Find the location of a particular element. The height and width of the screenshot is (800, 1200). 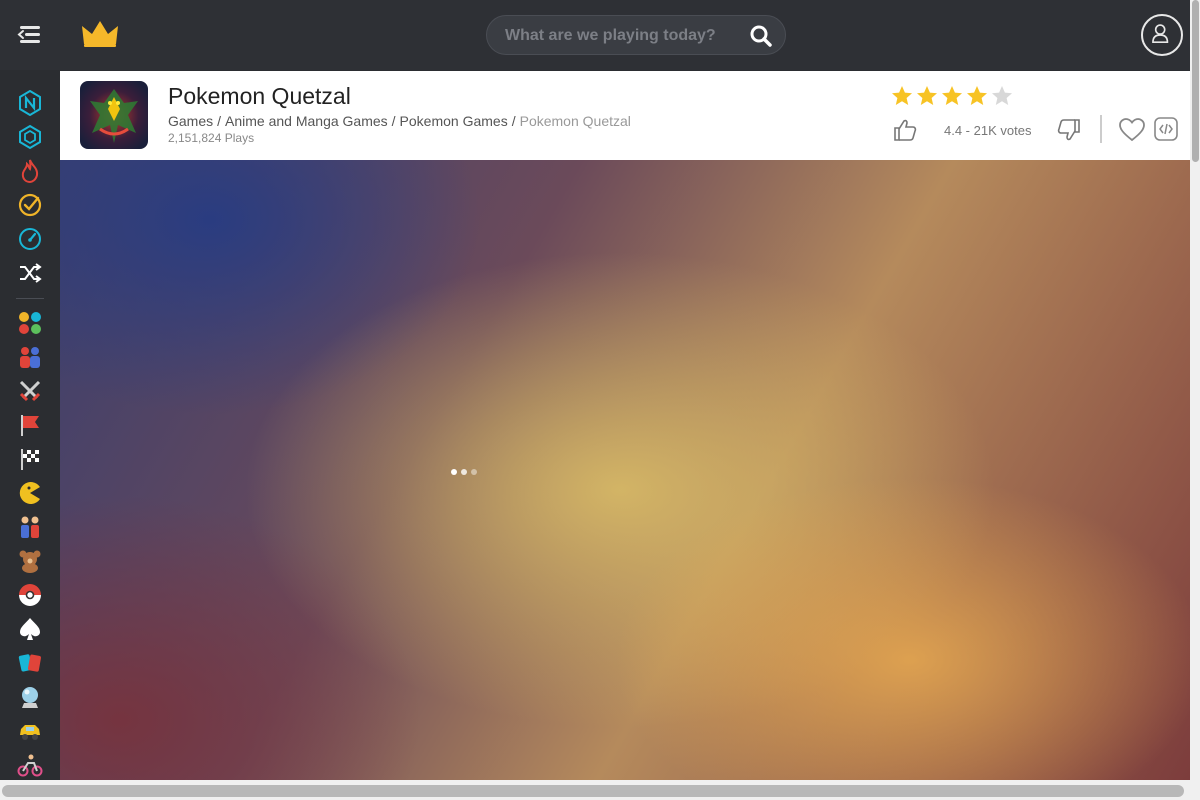

racing-flag-icon is located at coordinates (30, 459).